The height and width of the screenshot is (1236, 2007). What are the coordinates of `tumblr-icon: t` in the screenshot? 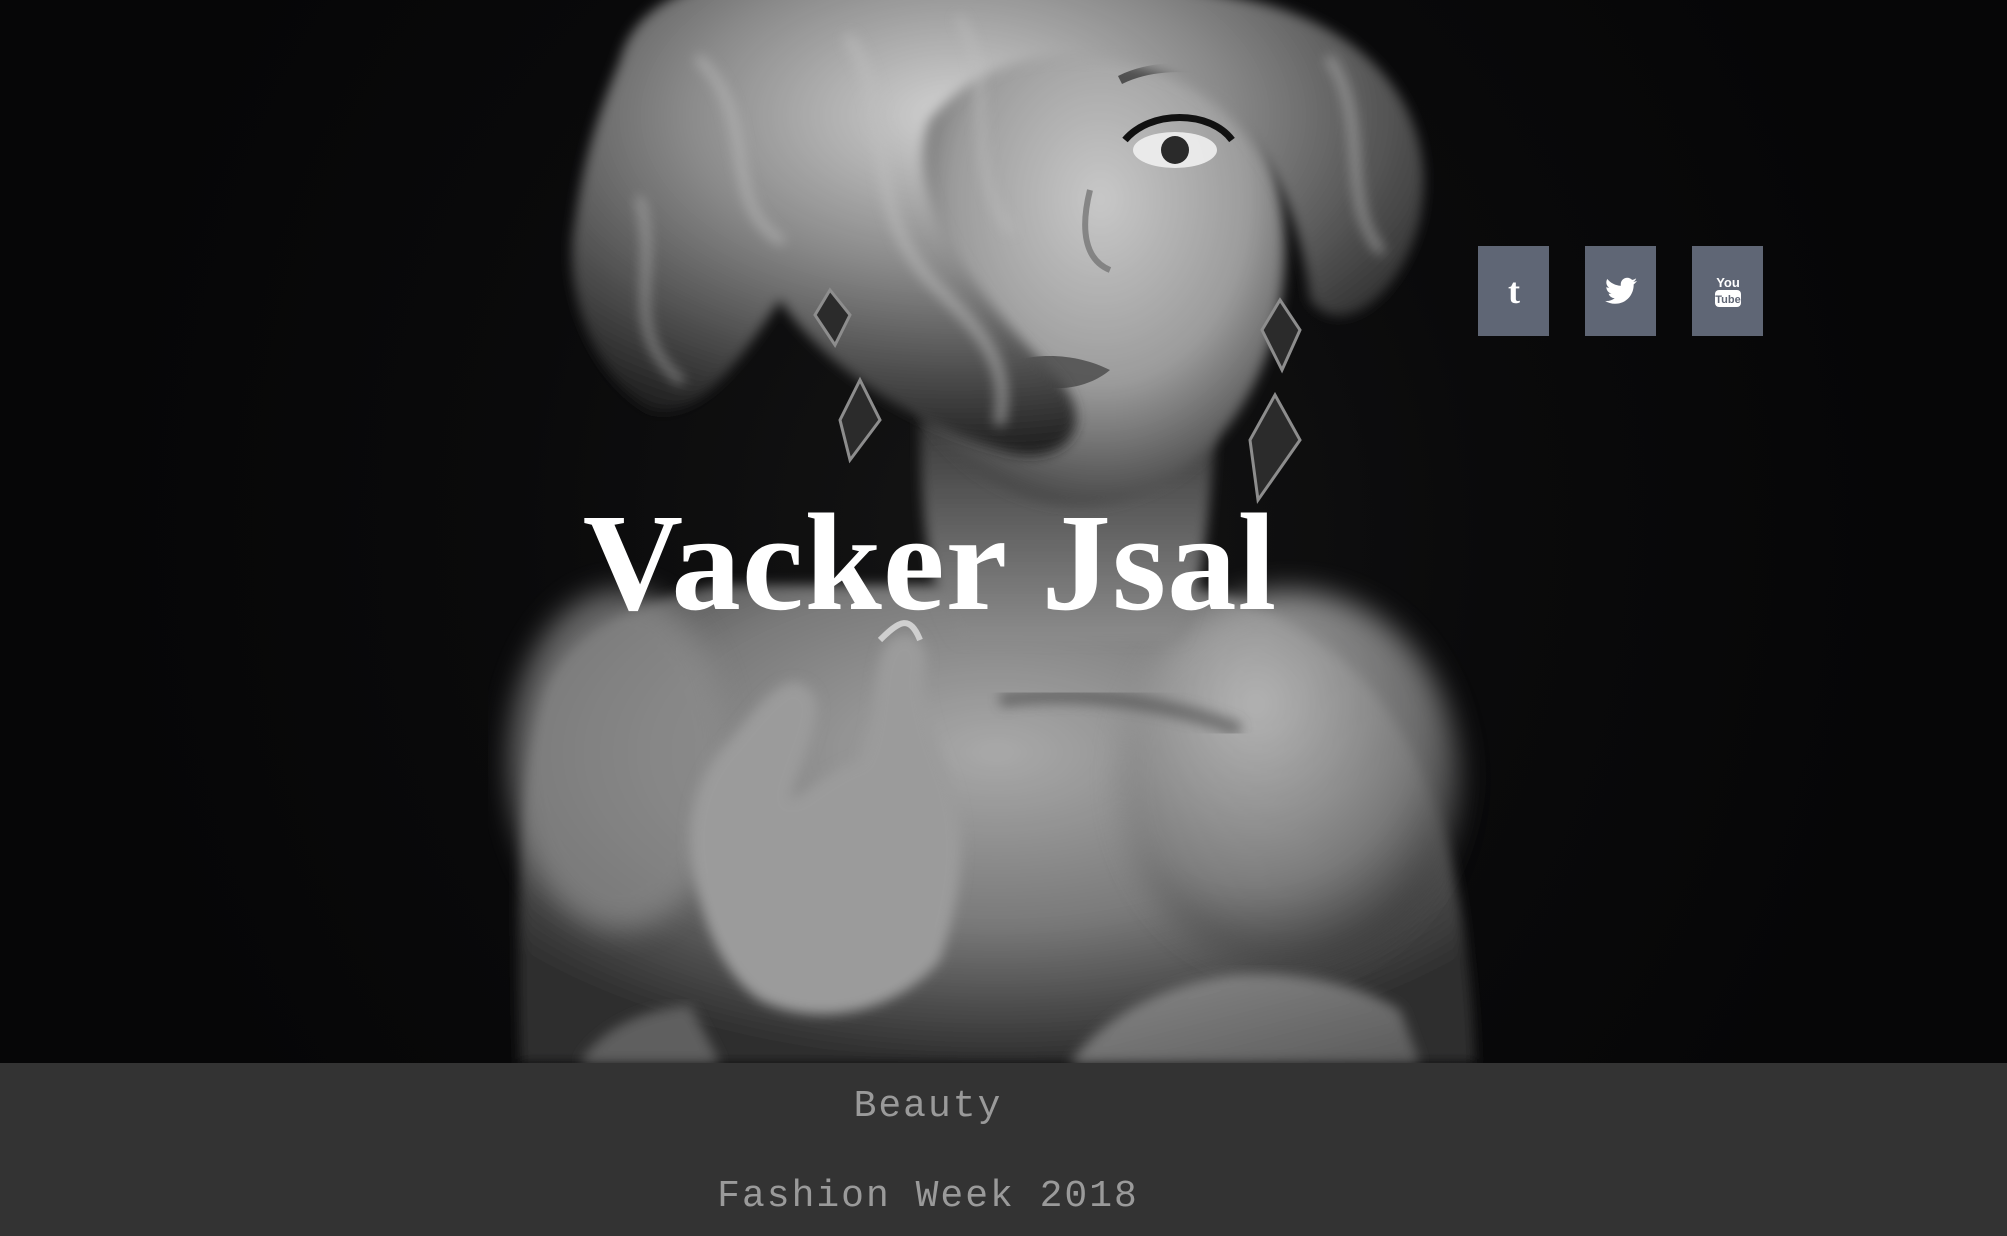 It's located at (1514, 291).